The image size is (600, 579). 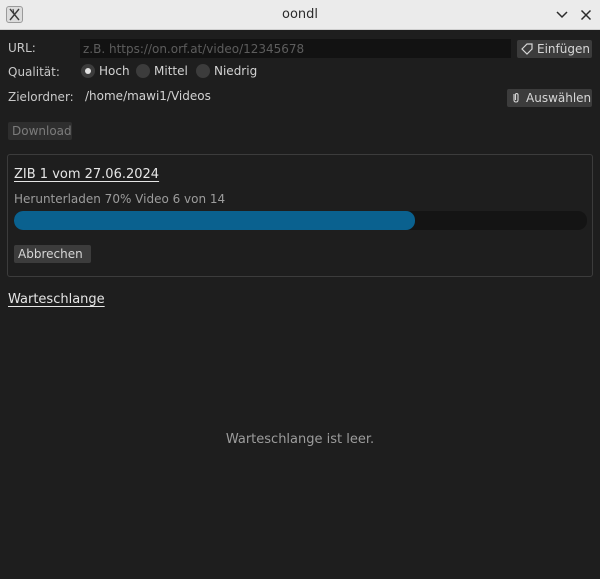 I want to click on choose-folder-button: Auswählen, so click(x=549, y=98).